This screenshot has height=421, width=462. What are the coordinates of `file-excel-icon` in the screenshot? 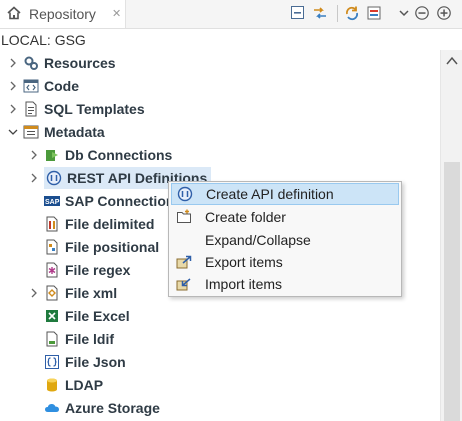 It's located at (52, 316).